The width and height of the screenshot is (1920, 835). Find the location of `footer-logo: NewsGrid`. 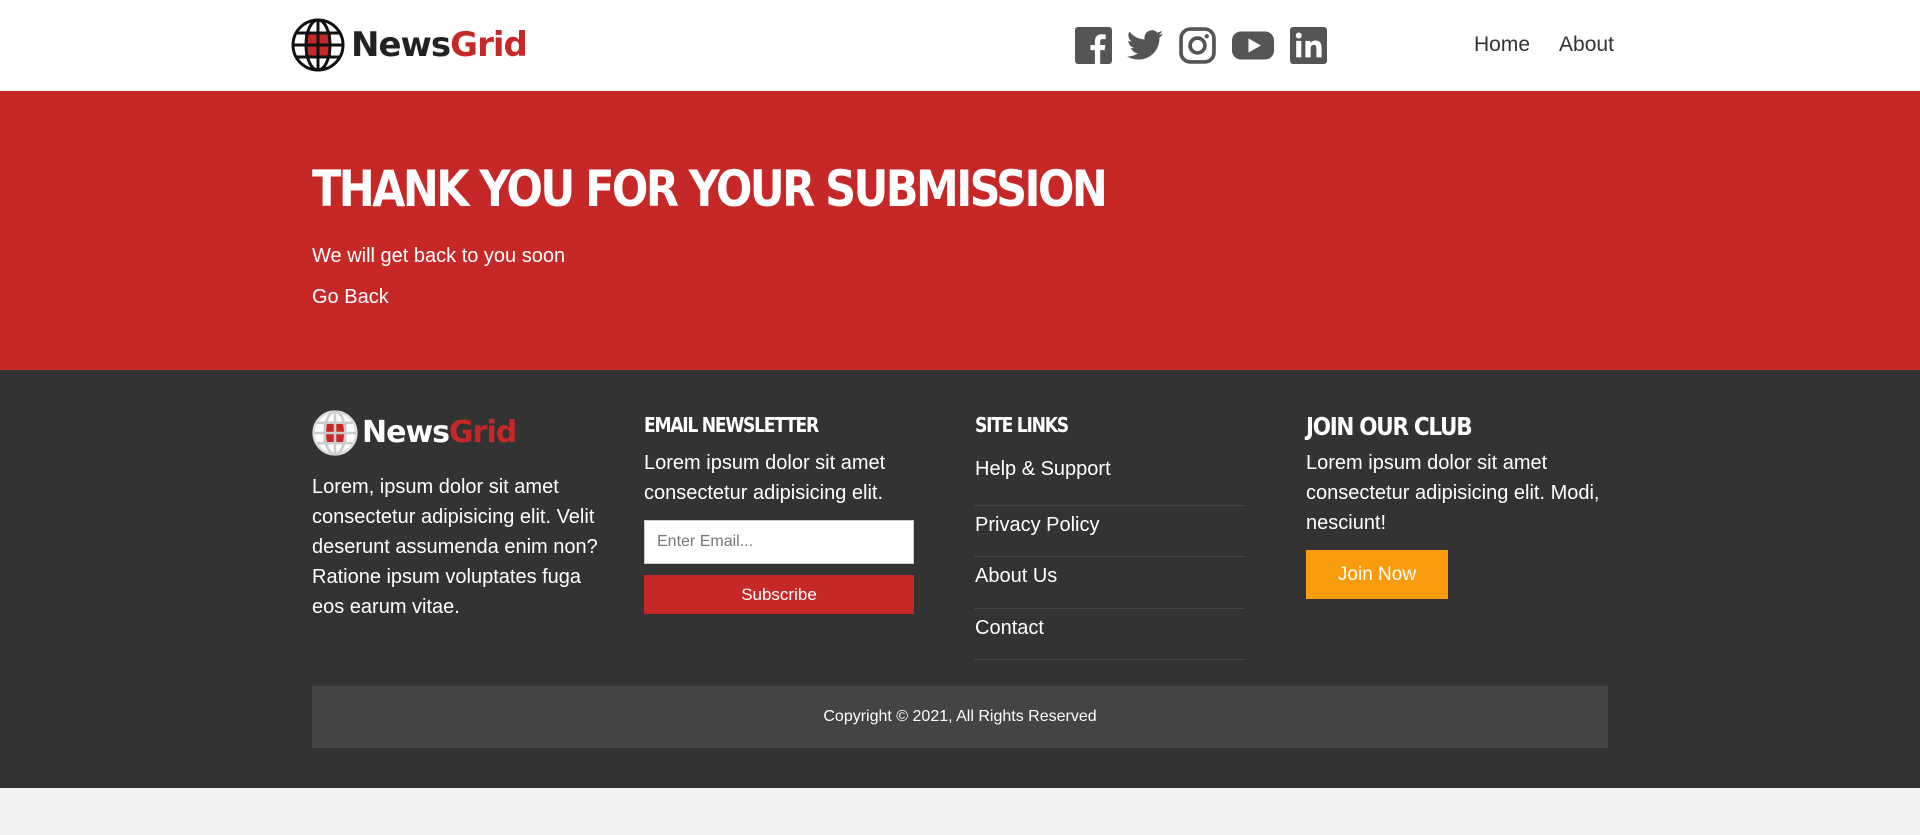

footer-logo: NewsGrid is located at coordinates (462, 433).